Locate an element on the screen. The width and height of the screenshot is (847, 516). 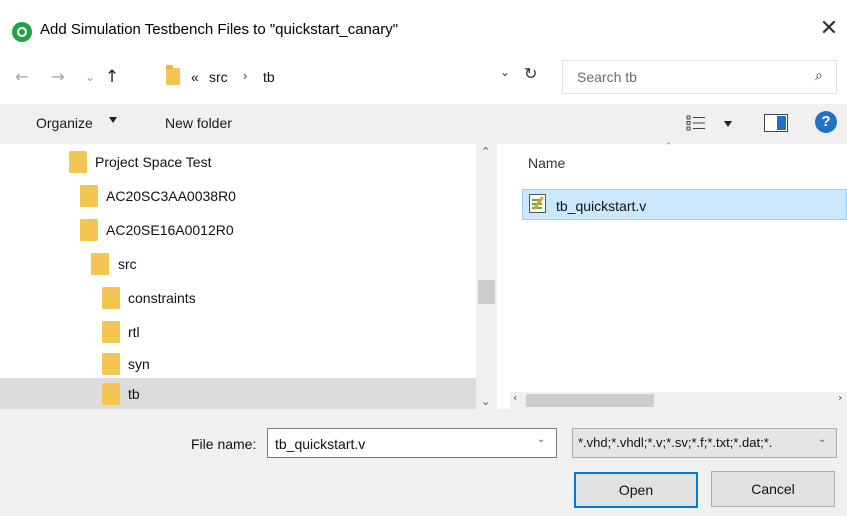
tree-vertical-scrollbar is located at coordinates (486, 276).